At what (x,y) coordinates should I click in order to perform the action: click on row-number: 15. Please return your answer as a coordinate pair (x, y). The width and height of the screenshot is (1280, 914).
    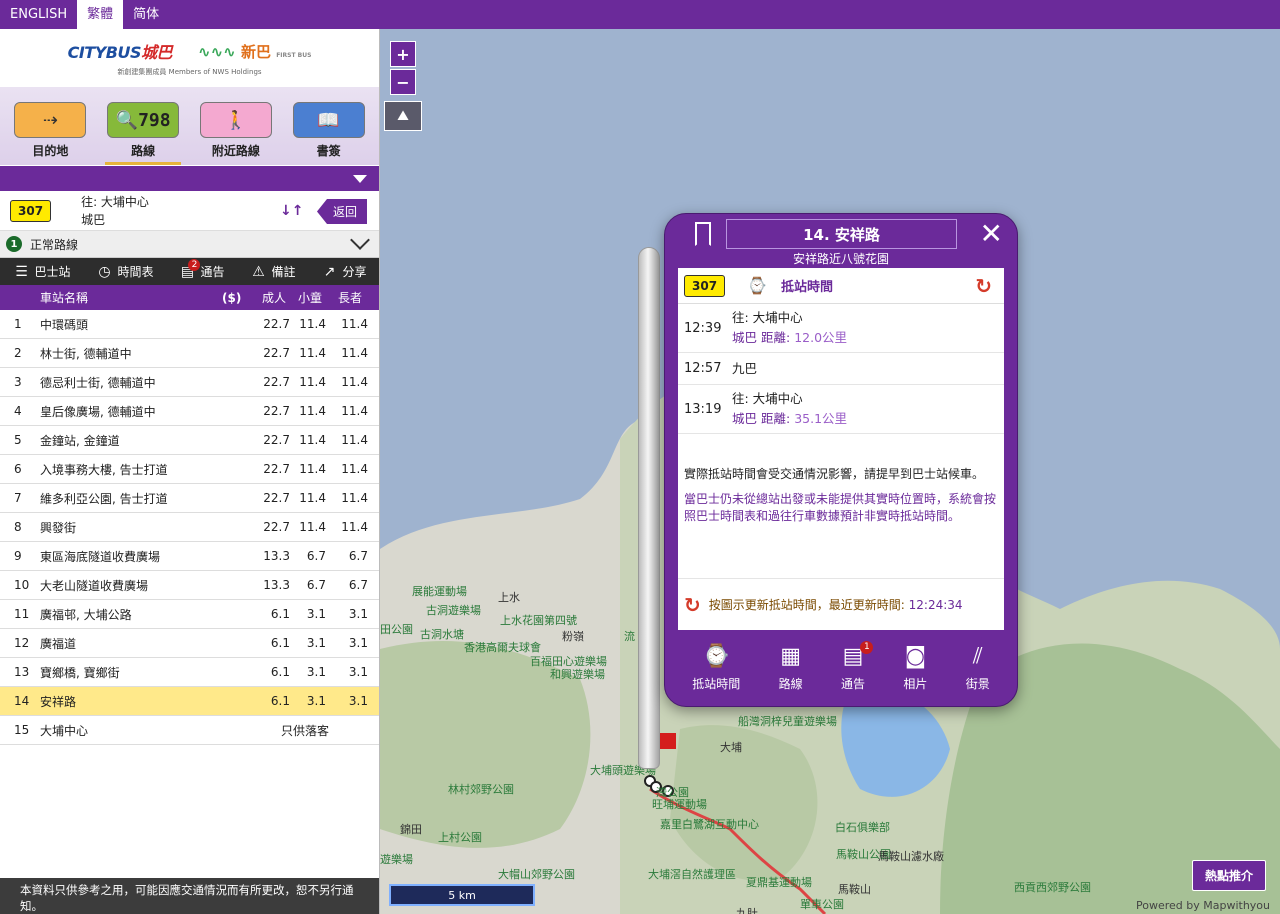
    Looking at the image, I should click on (22, 730).